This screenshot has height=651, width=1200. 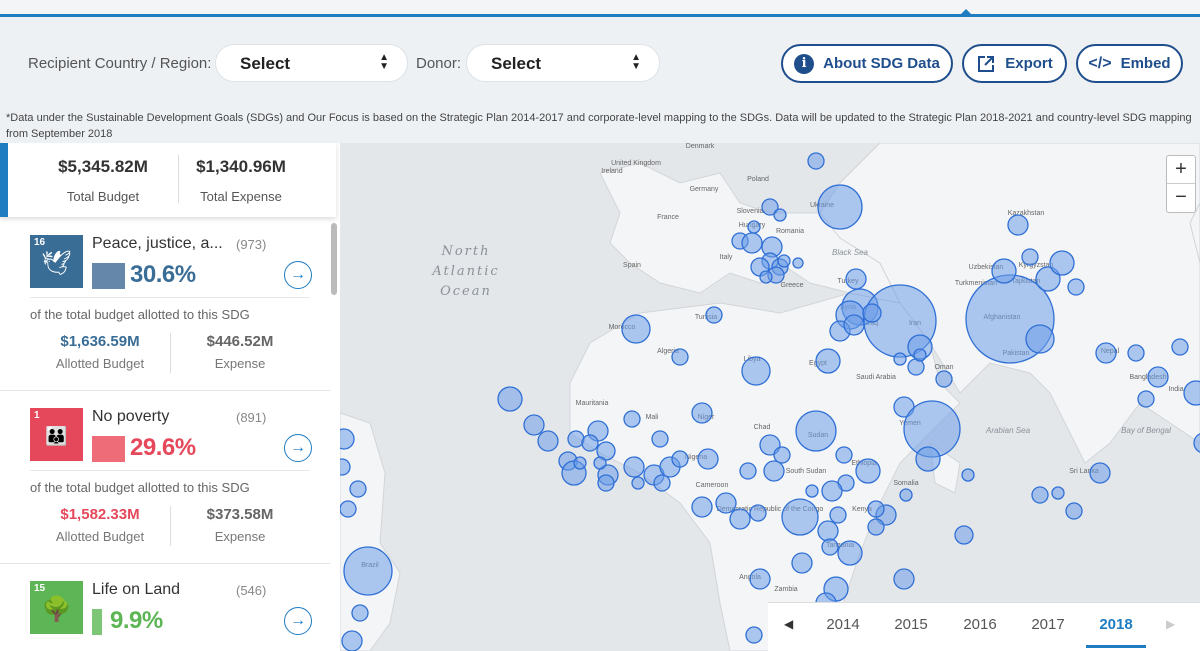 What do you see at coordinates (1170, 624) in the screenshot?
I see `next-year-icon: ▶` at bounding box center [1170, 624].